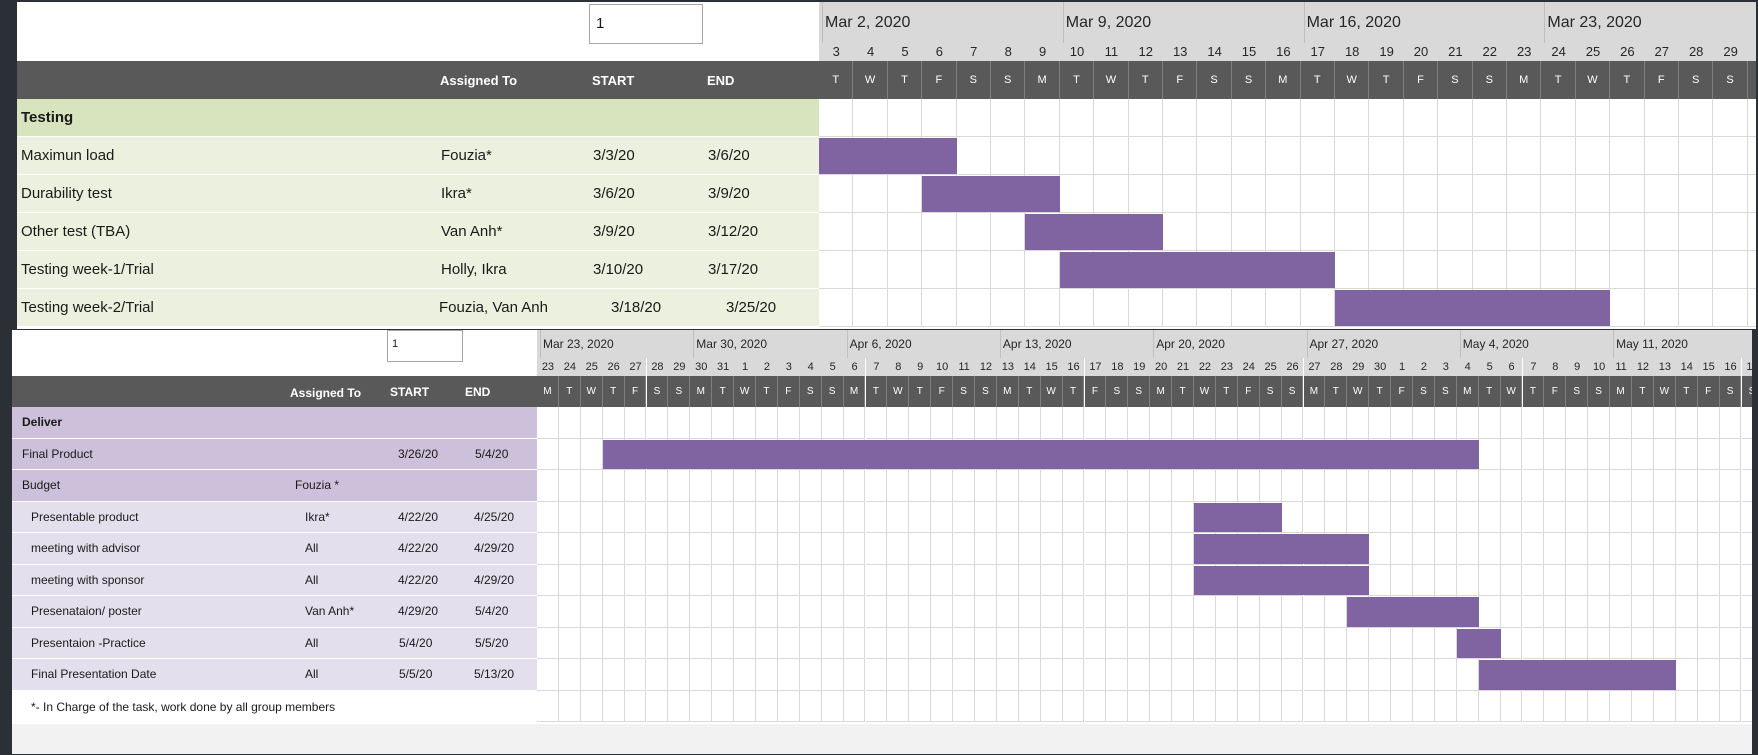  Describe the element at coordinates (418, 232) in the screenshot. I see `task-row: Other test (TBA) Van Anh* 3/9/20 3/12/20` at that location.